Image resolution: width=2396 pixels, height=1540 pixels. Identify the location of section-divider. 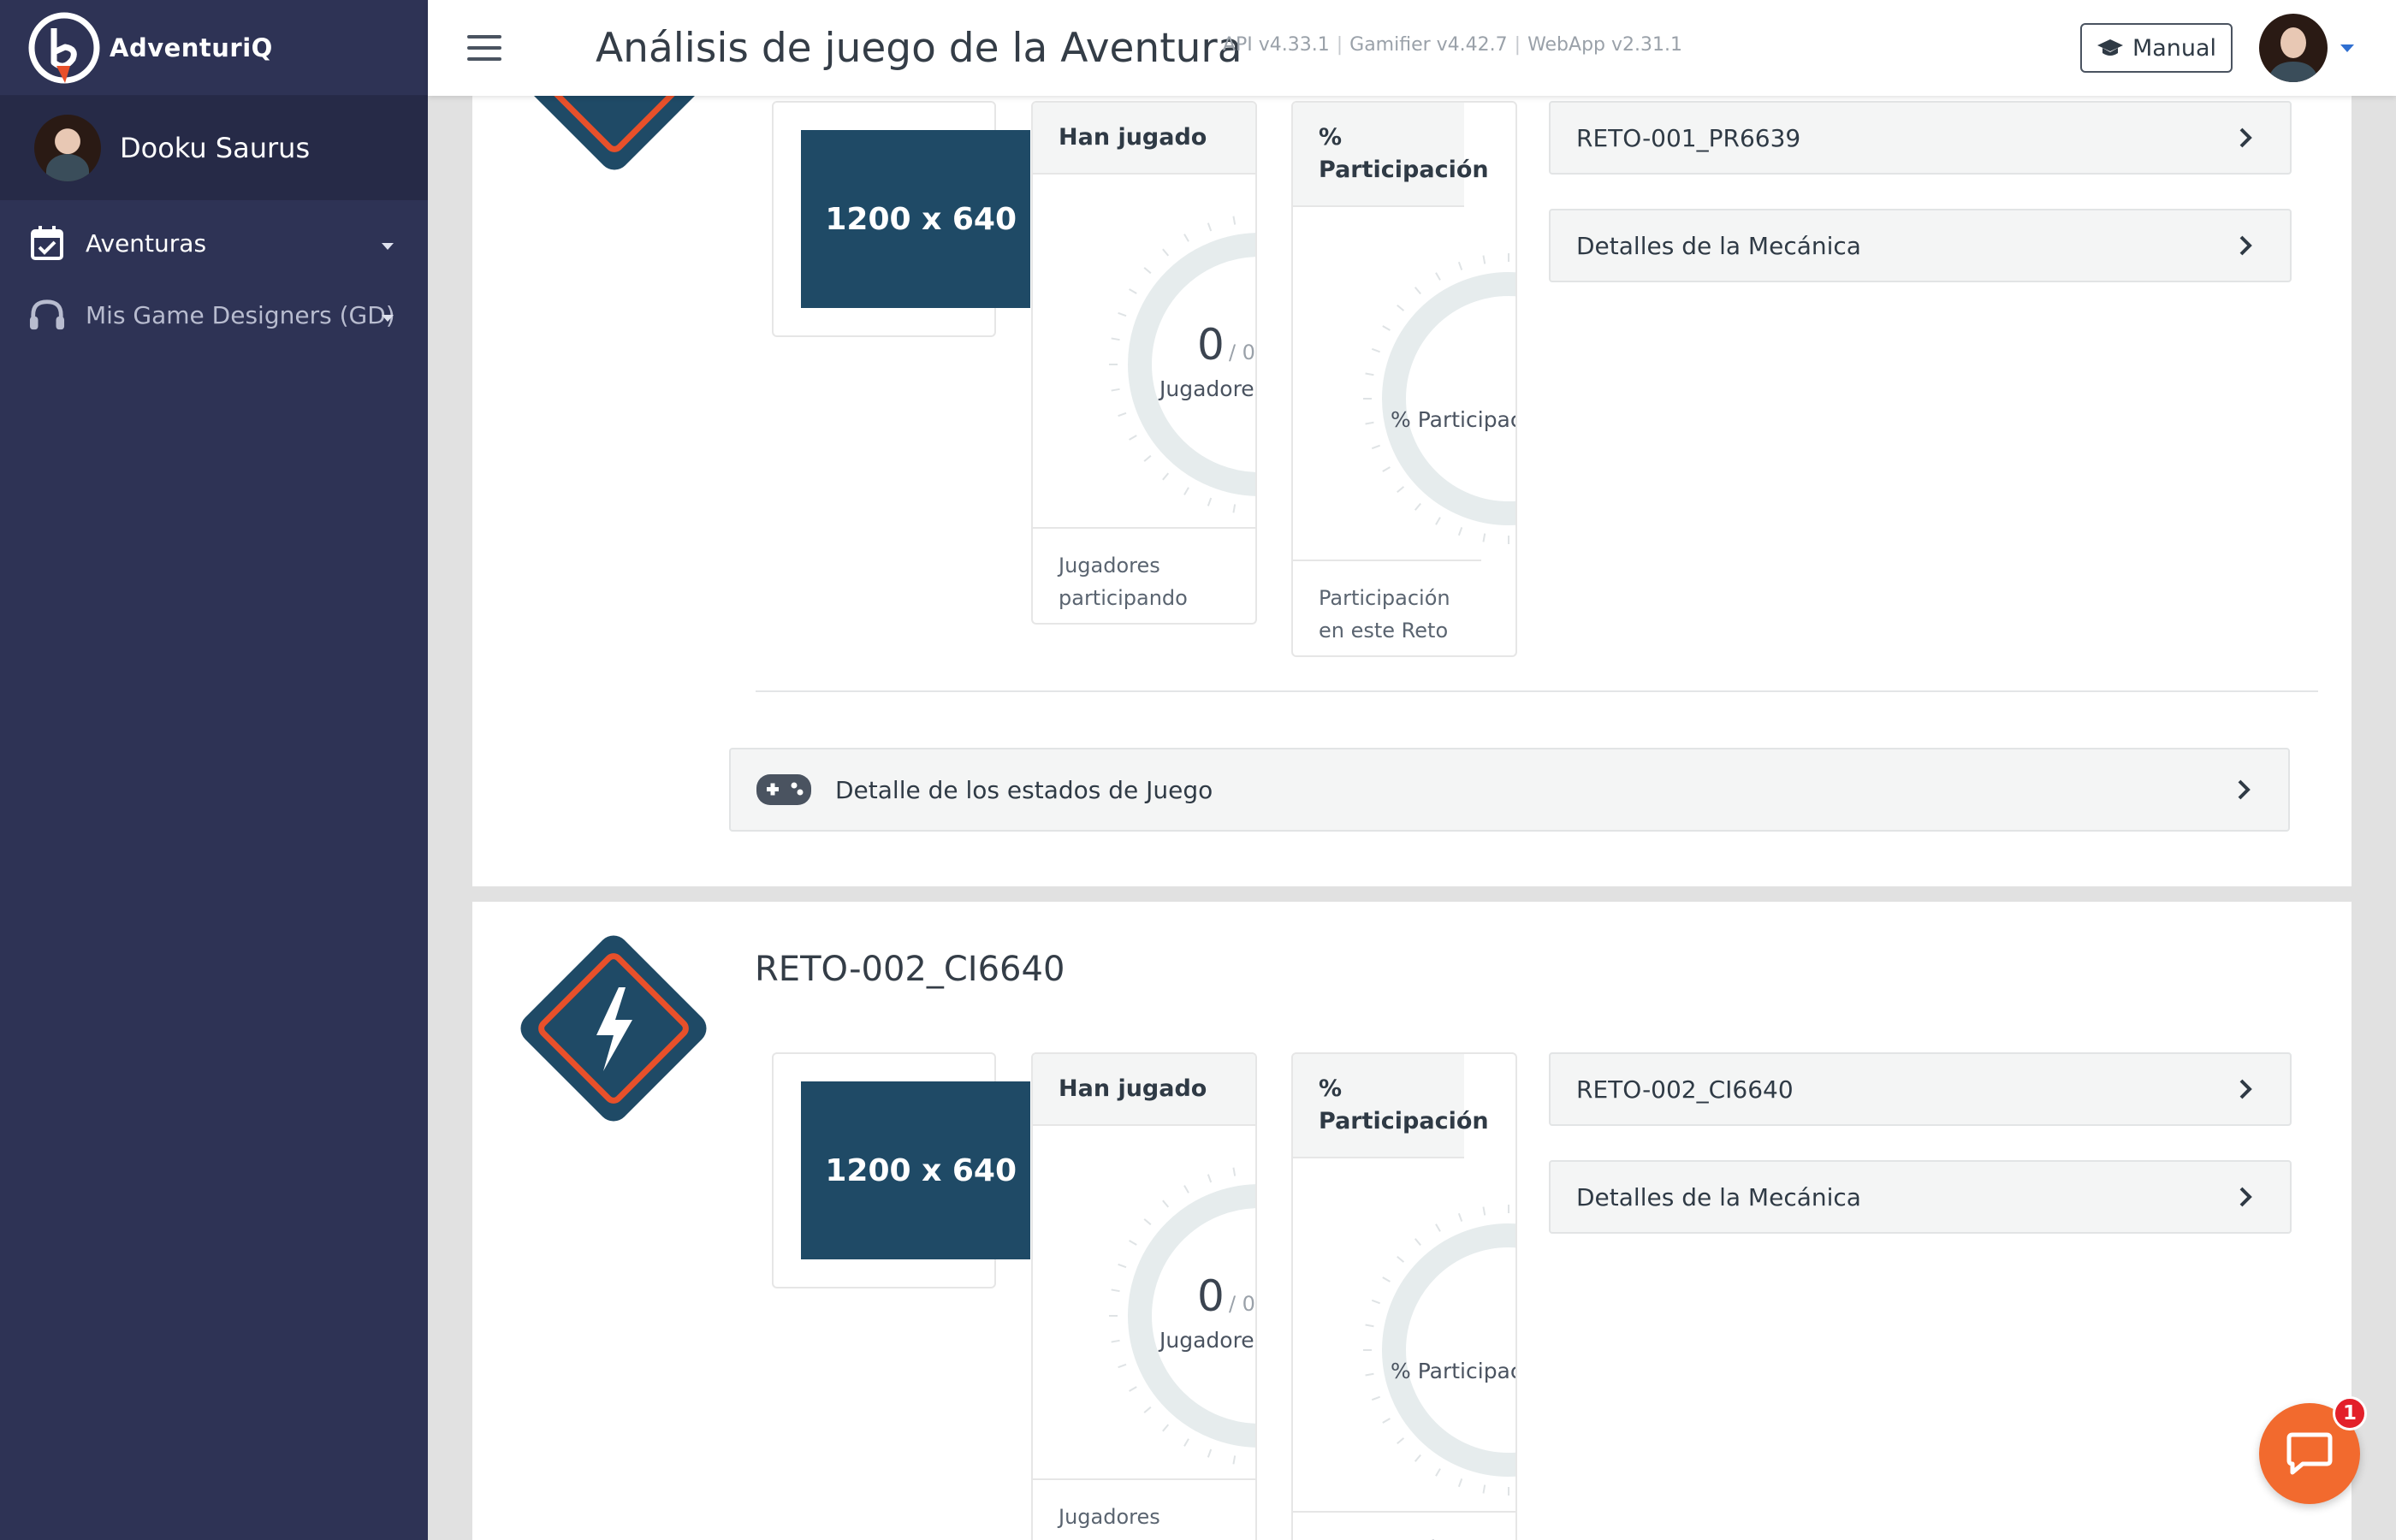
(1537, 691).